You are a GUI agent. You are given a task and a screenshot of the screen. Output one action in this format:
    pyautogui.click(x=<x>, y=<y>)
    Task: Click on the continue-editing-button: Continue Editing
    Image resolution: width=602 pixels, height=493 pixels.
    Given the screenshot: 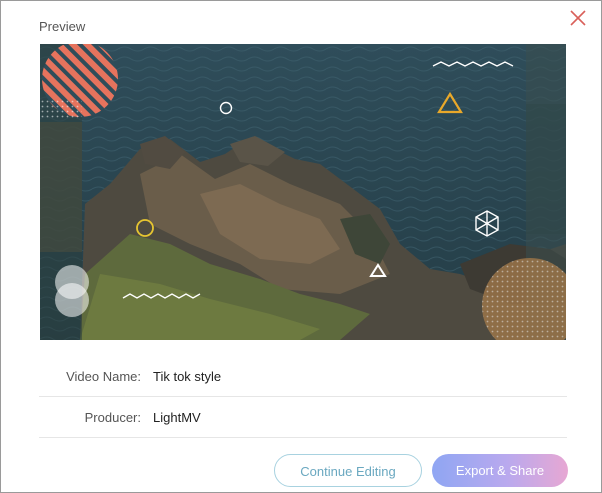 What is the action you would take?
    pyautogui.click(x=348, y=470)
    